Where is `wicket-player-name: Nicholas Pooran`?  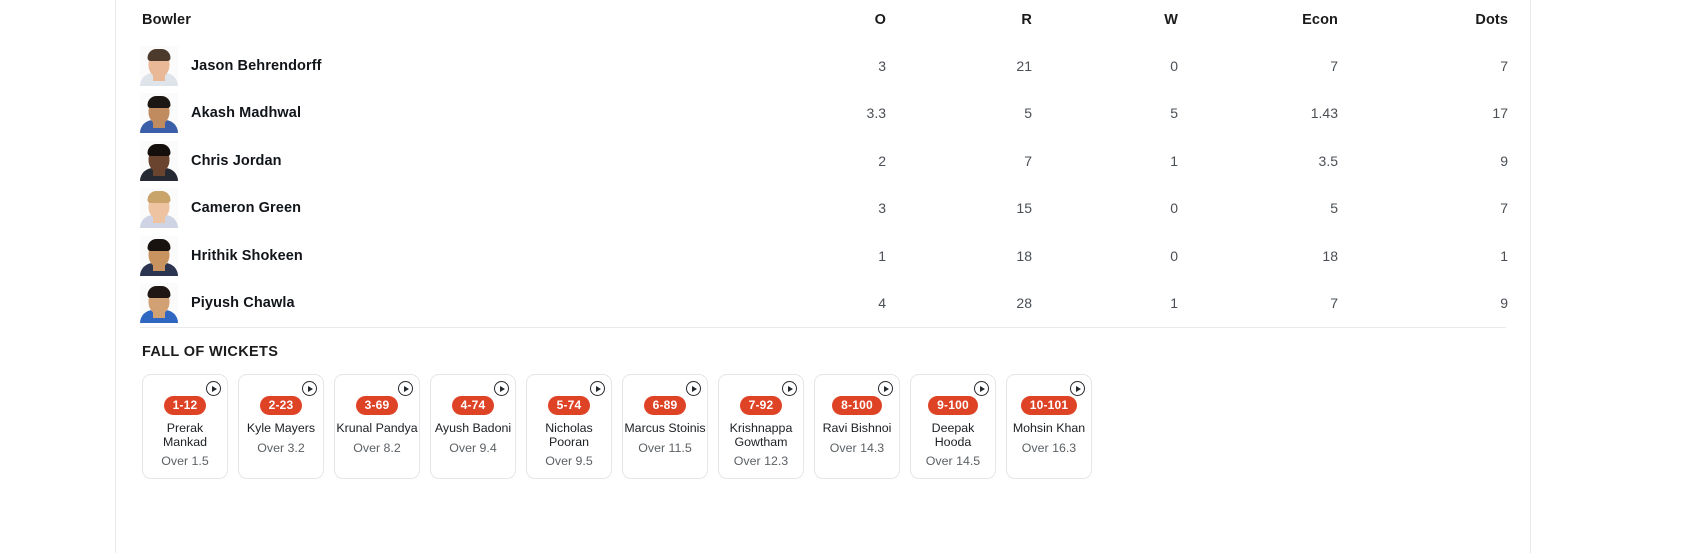
wicket-player-name: Nicholas Pooran is located at coordinates (569, 435).